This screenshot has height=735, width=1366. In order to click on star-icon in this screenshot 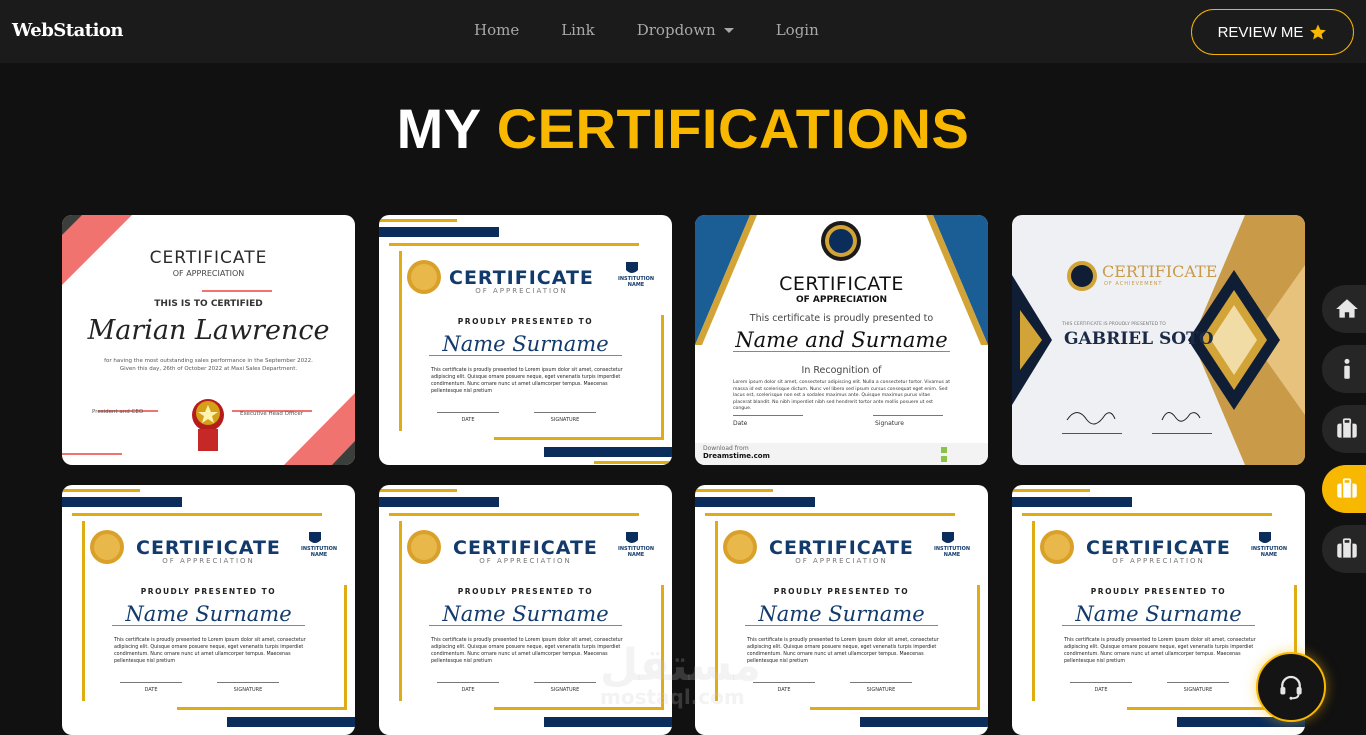, I will do `click(1318, 32)`.